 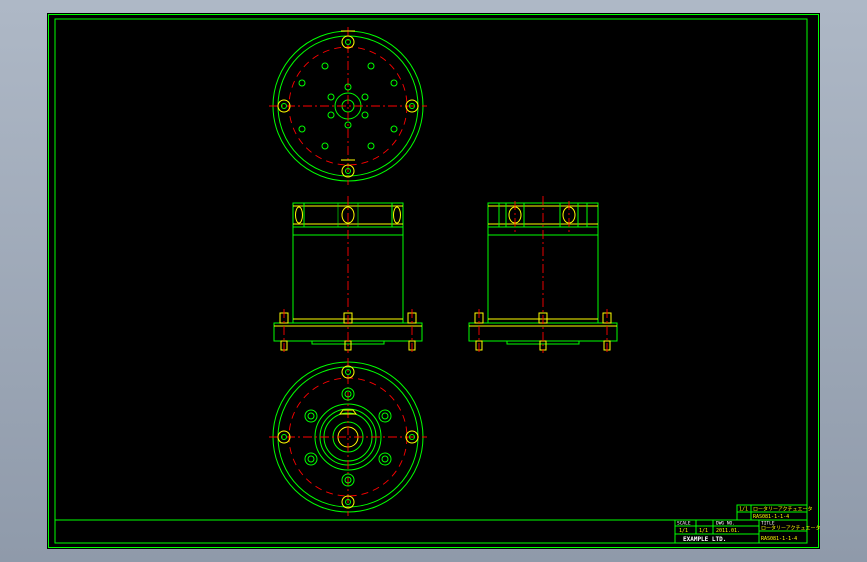 What do you see at coordinates (783, 509) in the screenshot?
I see `stack-title: ロータリーアクチュエータ` at bounding box center [783, 509].